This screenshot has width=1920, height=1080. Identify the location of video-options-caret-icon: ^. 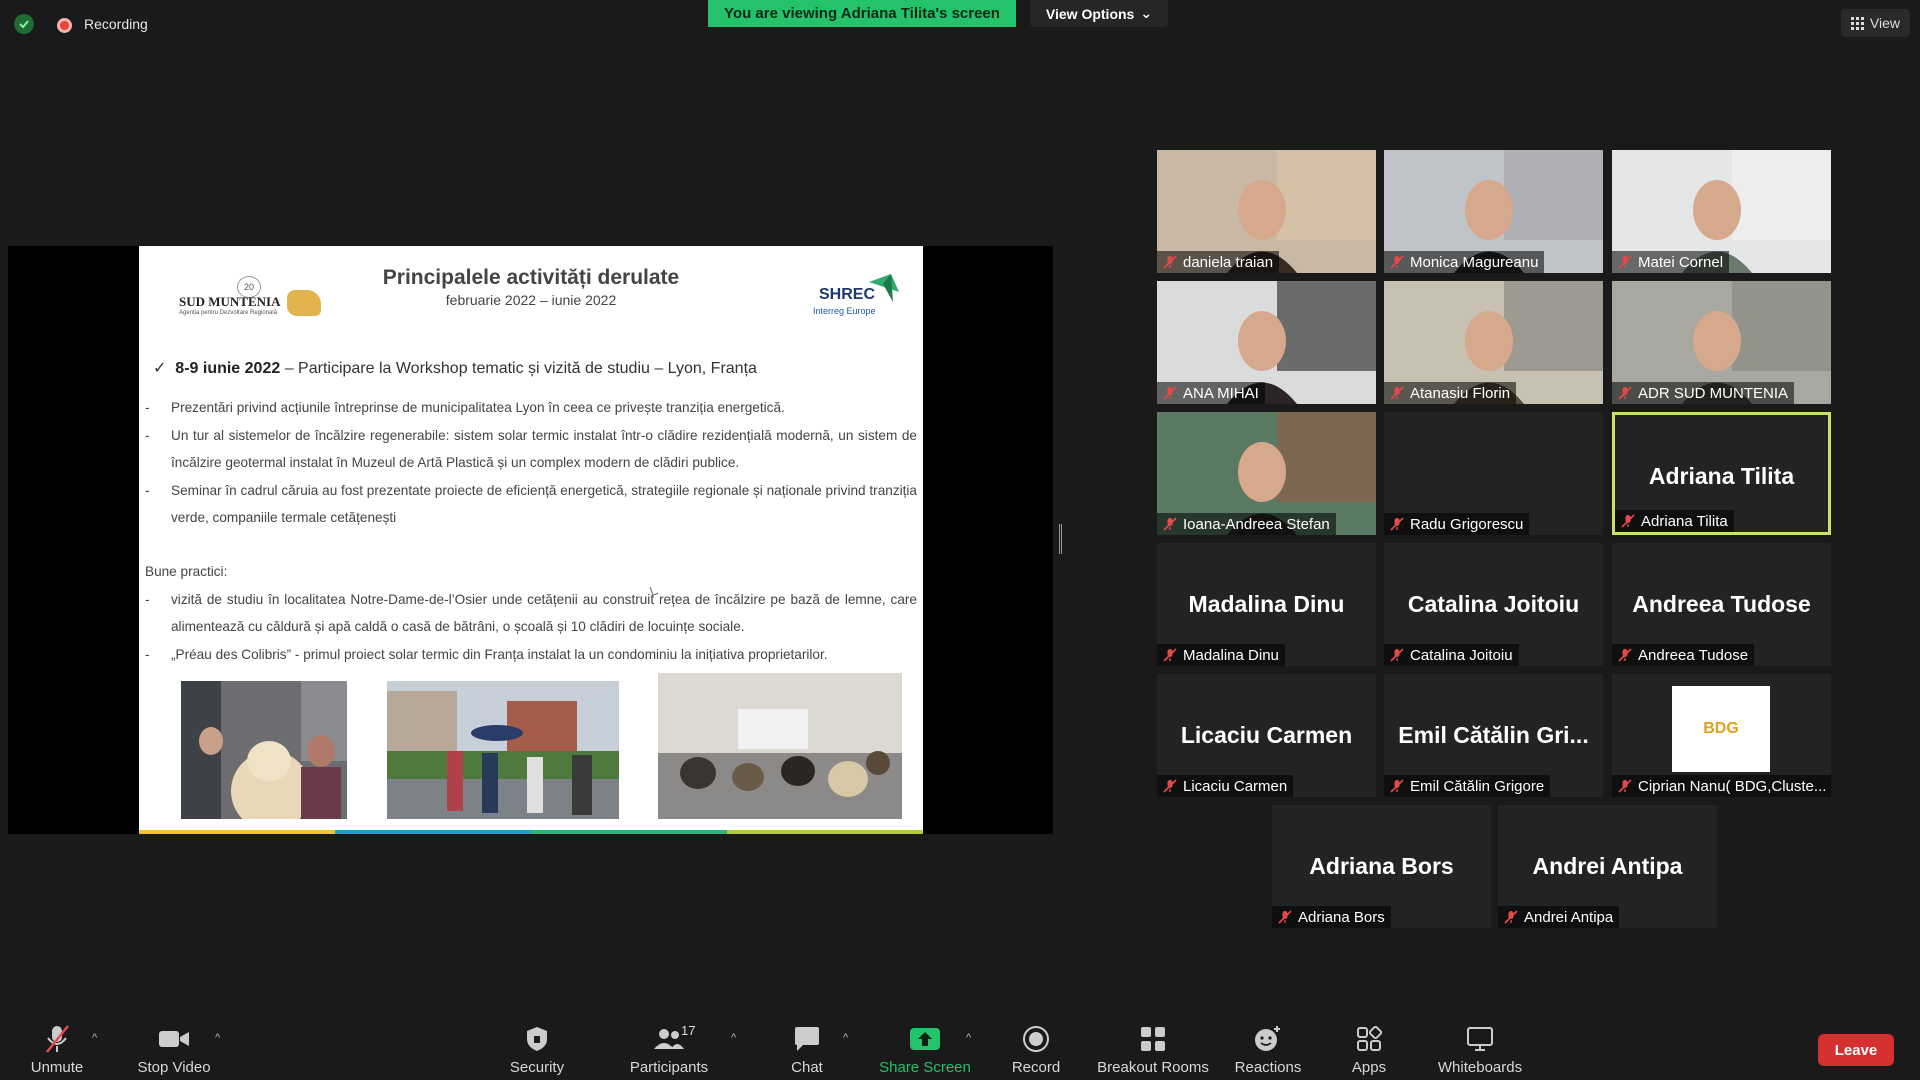
(217, 1038).